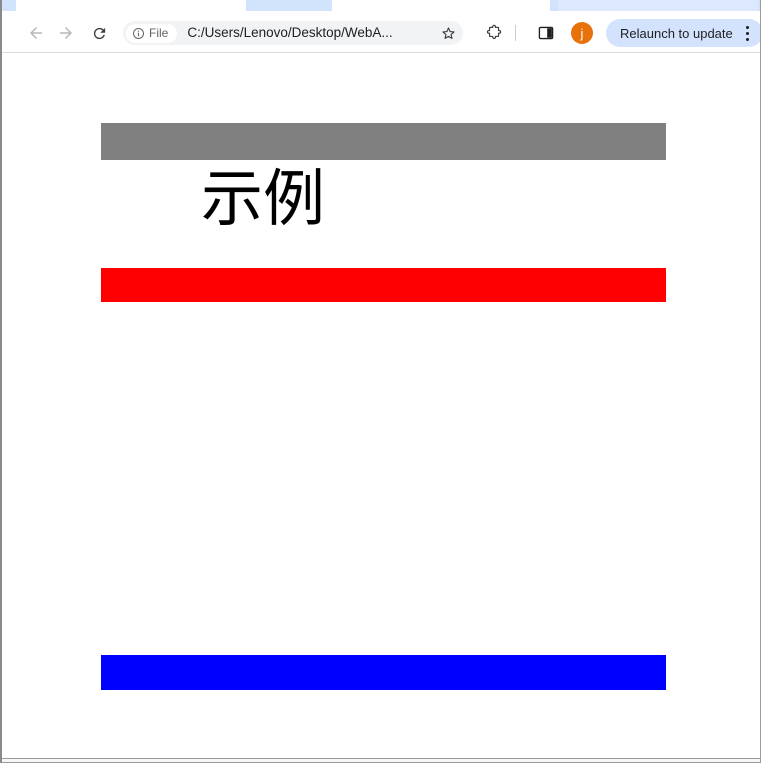 Image resolution: width=761 pixels, height=763 pixels. I want to click on forward-button, so click(66, 33).